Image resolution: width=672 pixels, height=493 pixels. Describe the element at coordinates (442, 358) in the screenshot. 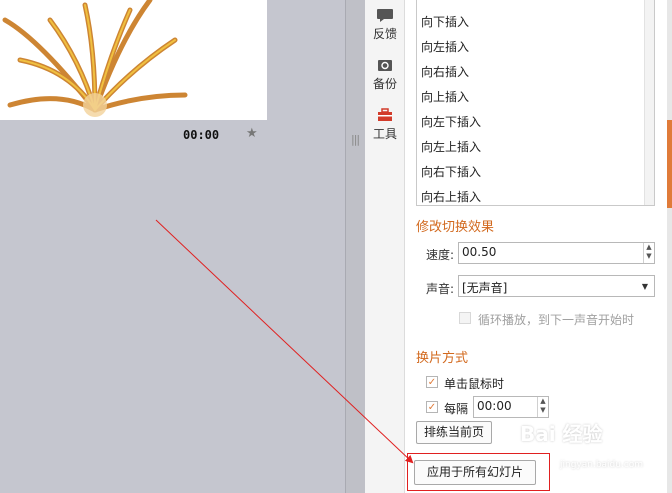

I see `advance-slide-title: 换片方式` at that location.